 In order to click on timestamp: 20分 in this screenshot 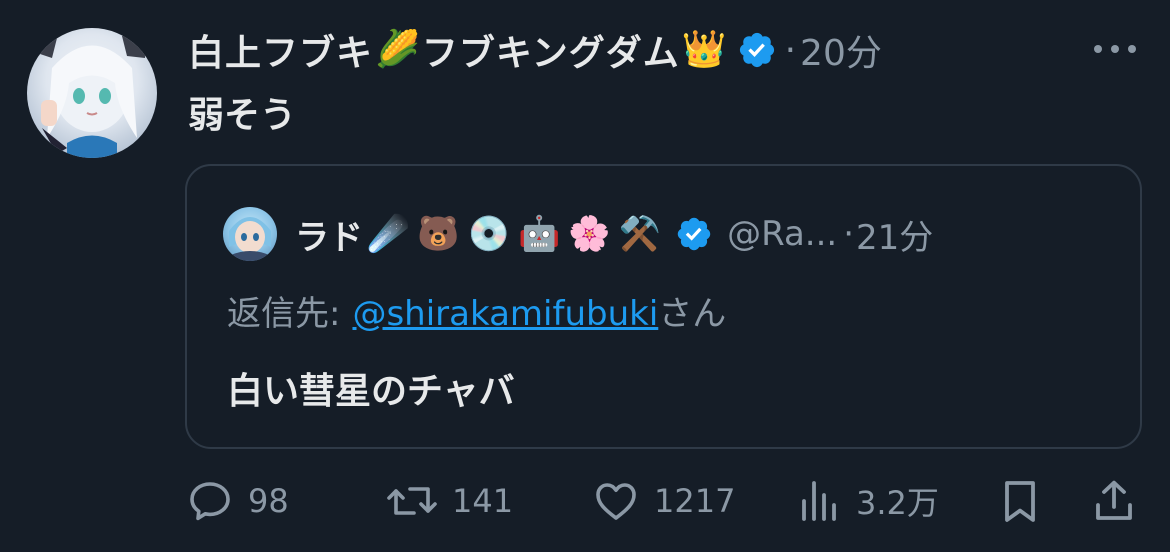, I will do `click(841, 50)`.